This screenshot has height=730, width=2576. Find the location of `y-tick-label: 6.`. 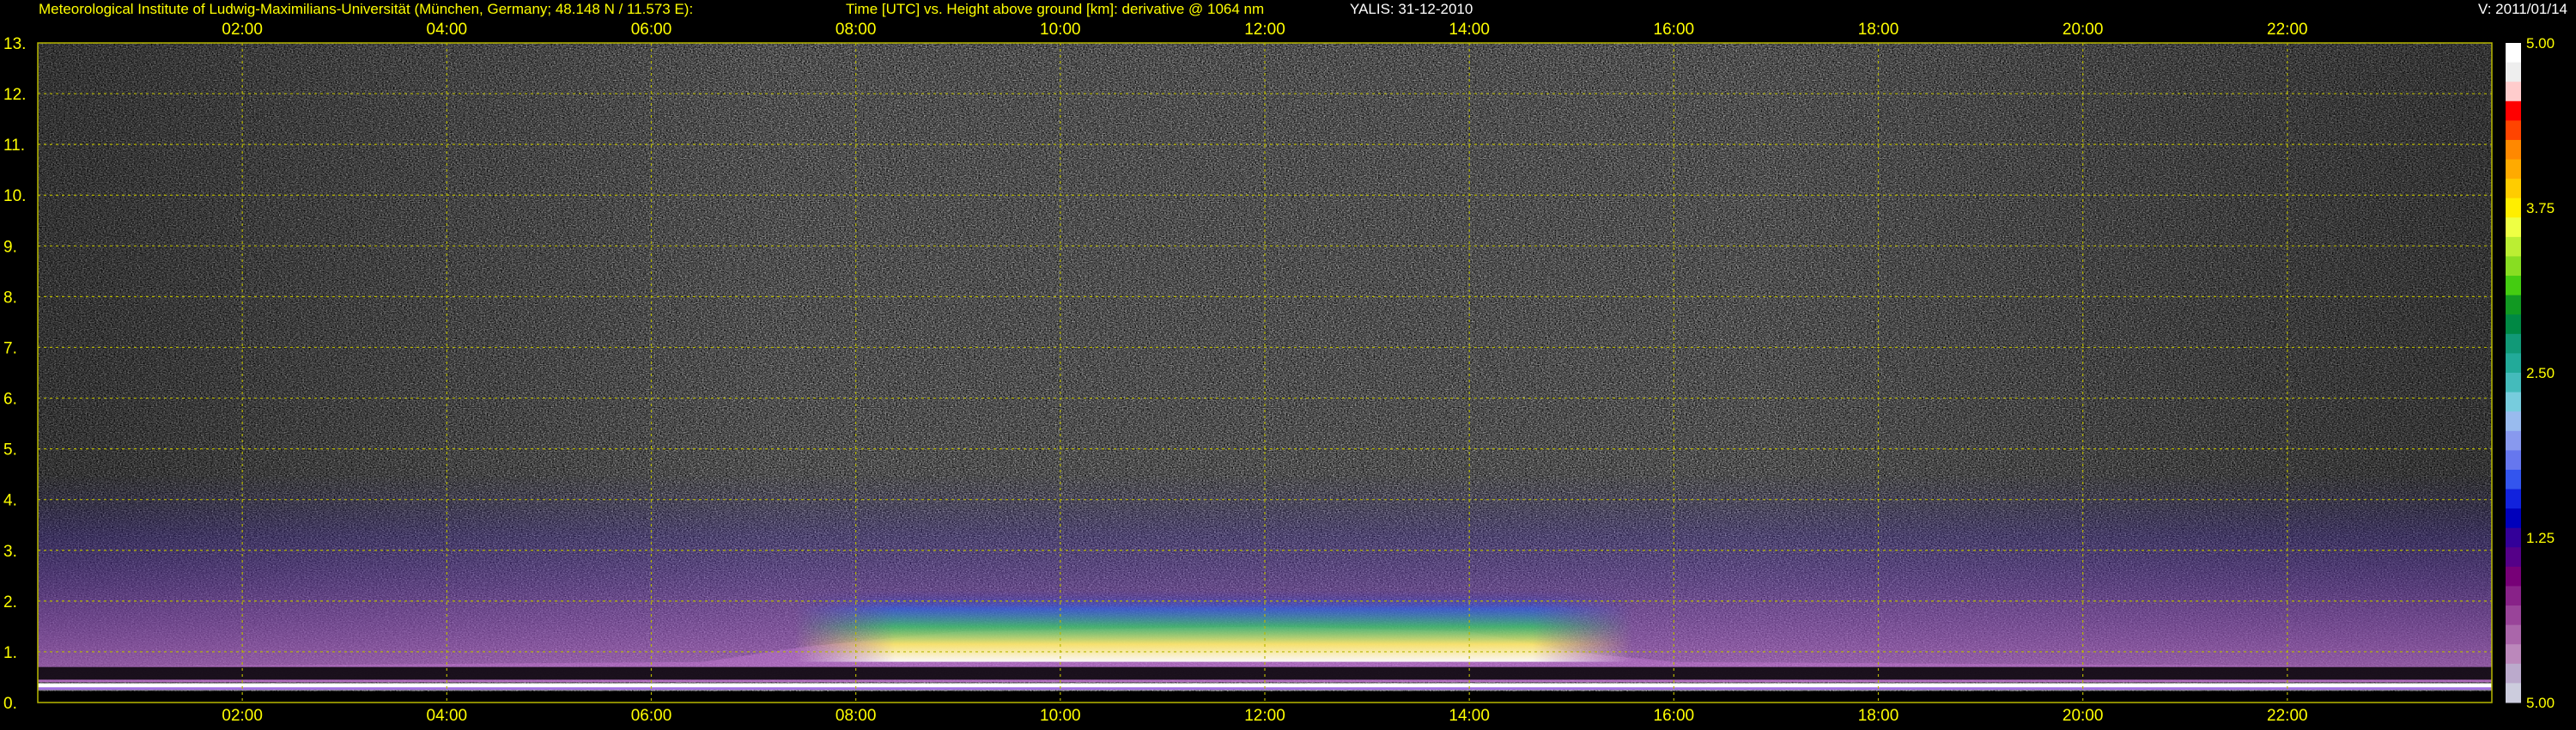

y-tick-label: 6. is located at coordinates (10, 400).